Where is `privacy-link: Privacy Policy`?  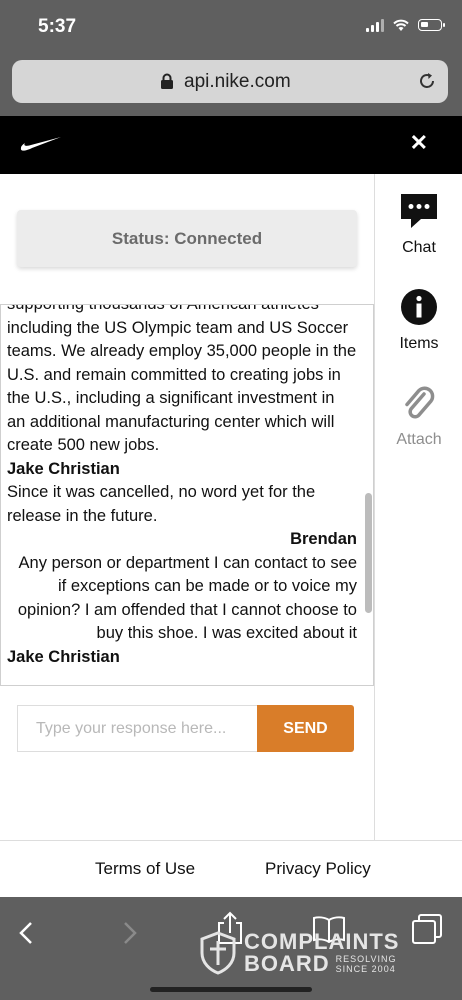
privacy-link: Privacy Policy is located at coordinates (318, 869).